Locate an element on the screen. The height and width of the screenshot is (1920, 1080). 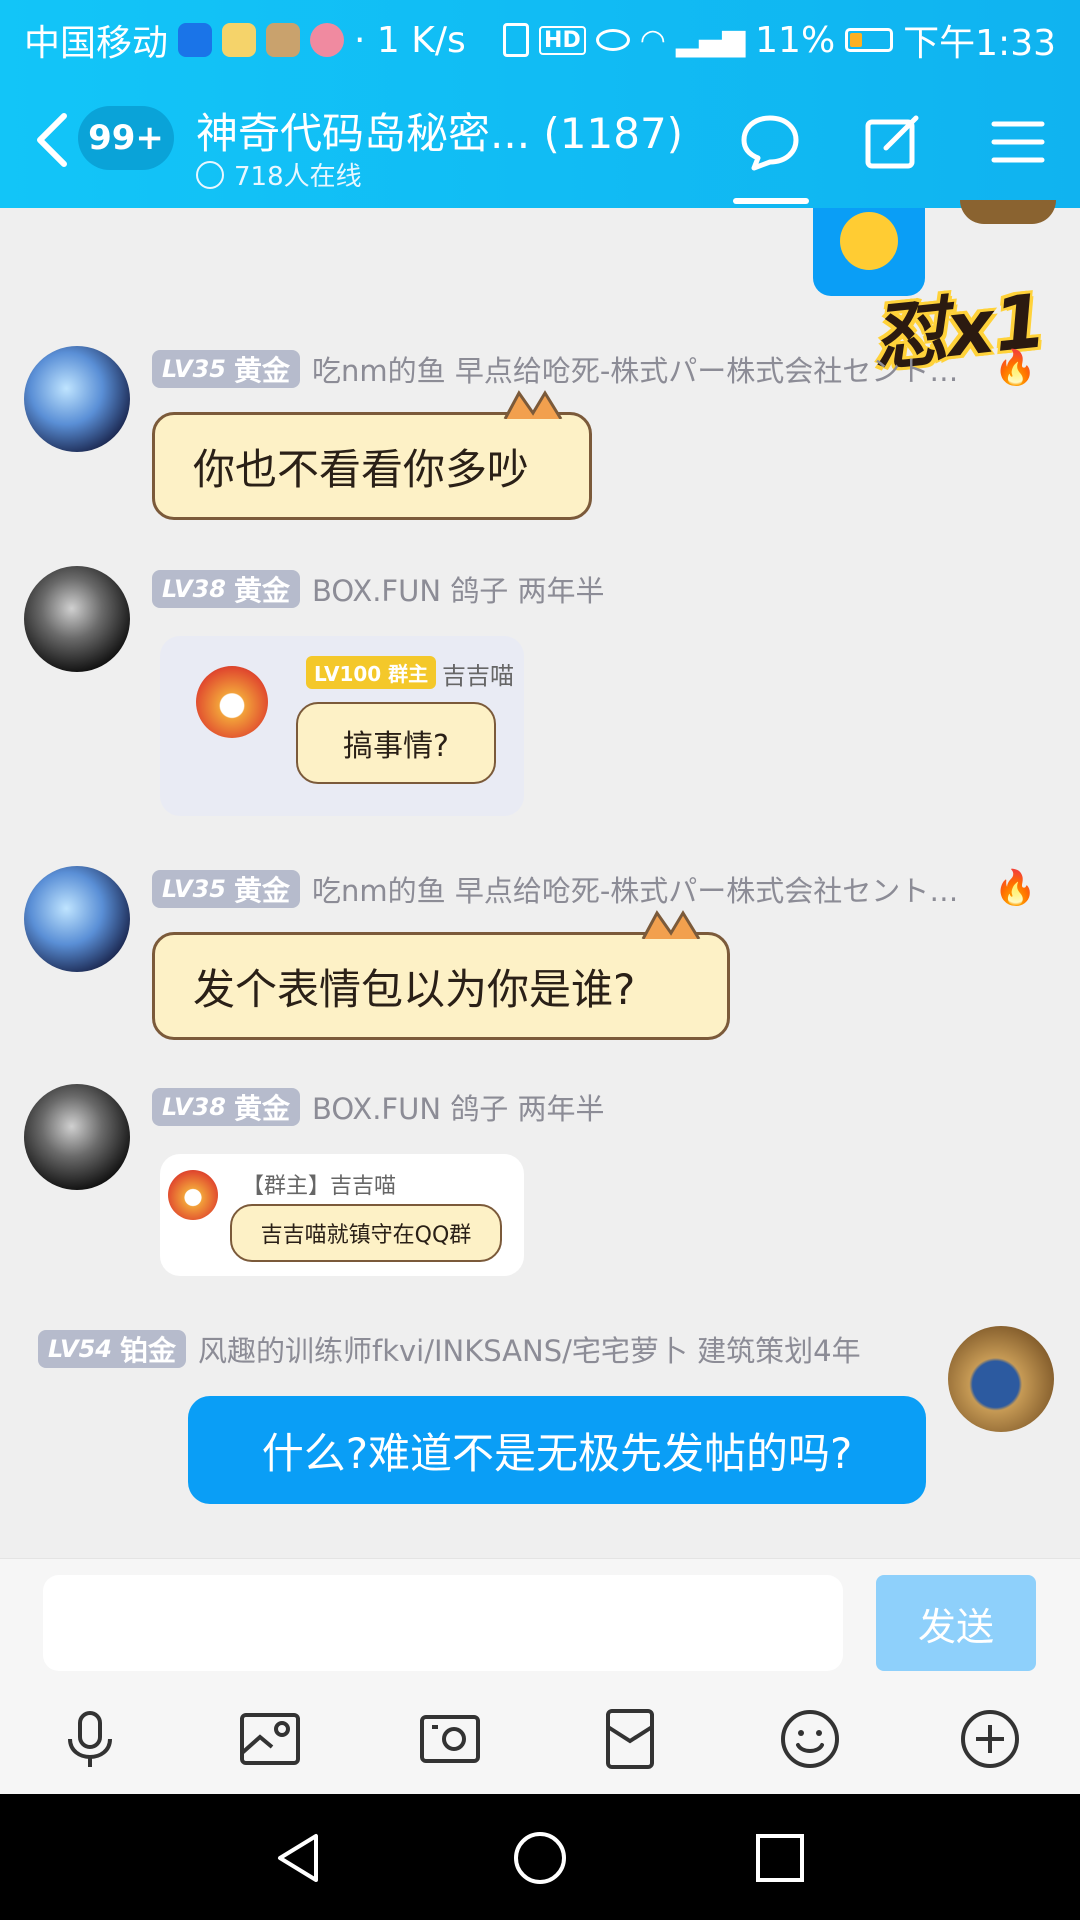
signal-icon: ▂▄▆ is located at coordinates (710, 40).